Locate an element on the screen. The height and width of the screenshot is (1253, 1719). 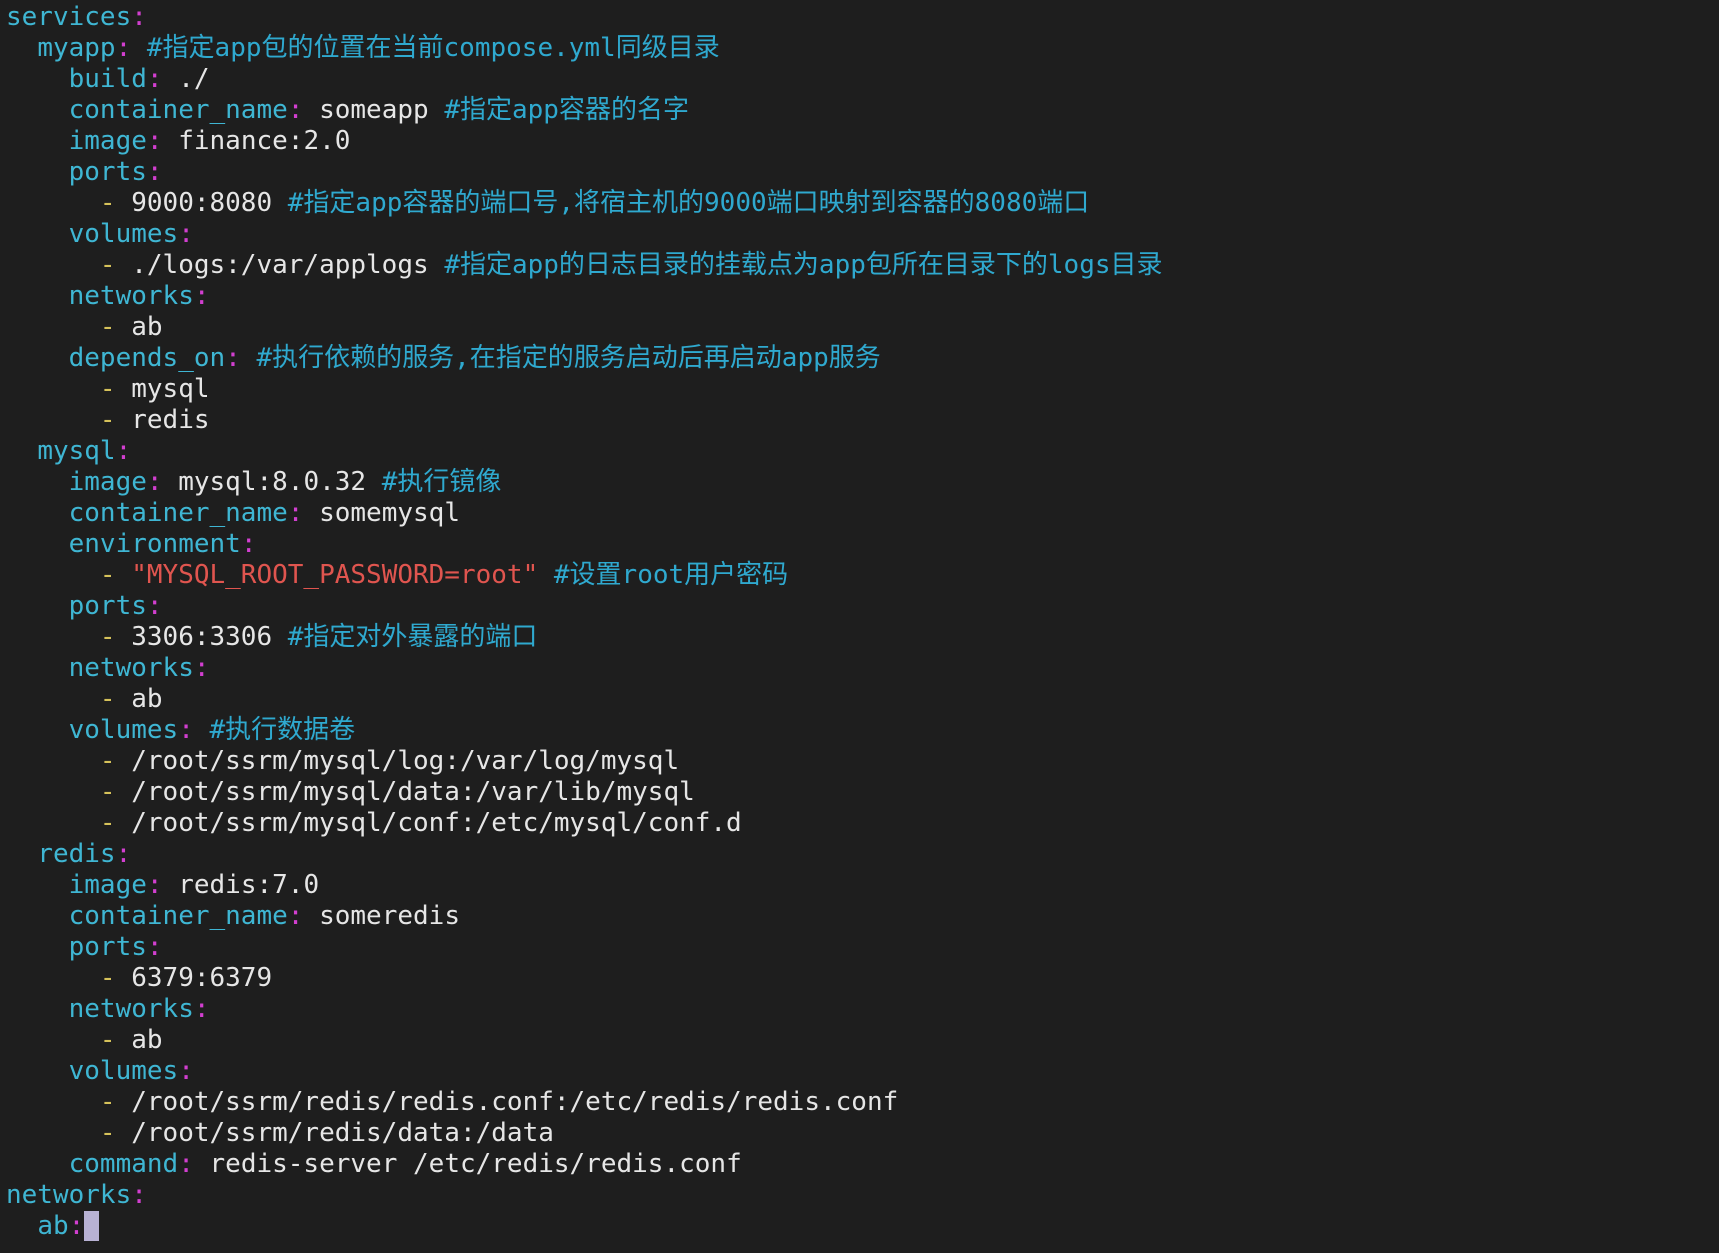
yaml-value: 6379:6379 is located at coordinates (194, 978).